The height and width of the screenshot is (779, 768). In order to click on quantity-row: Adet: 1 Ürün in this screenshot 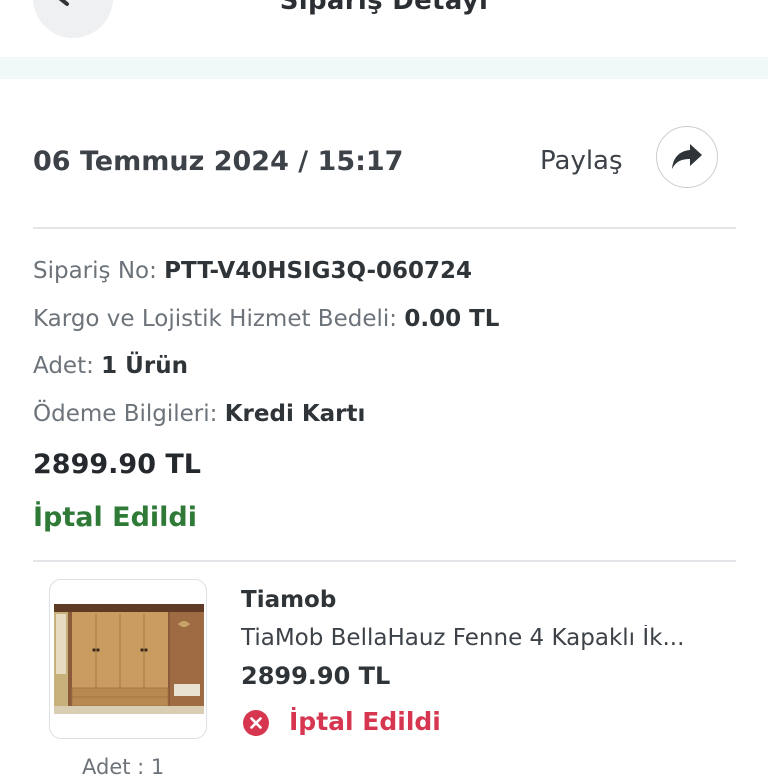, I will do `click(110, 366)`.